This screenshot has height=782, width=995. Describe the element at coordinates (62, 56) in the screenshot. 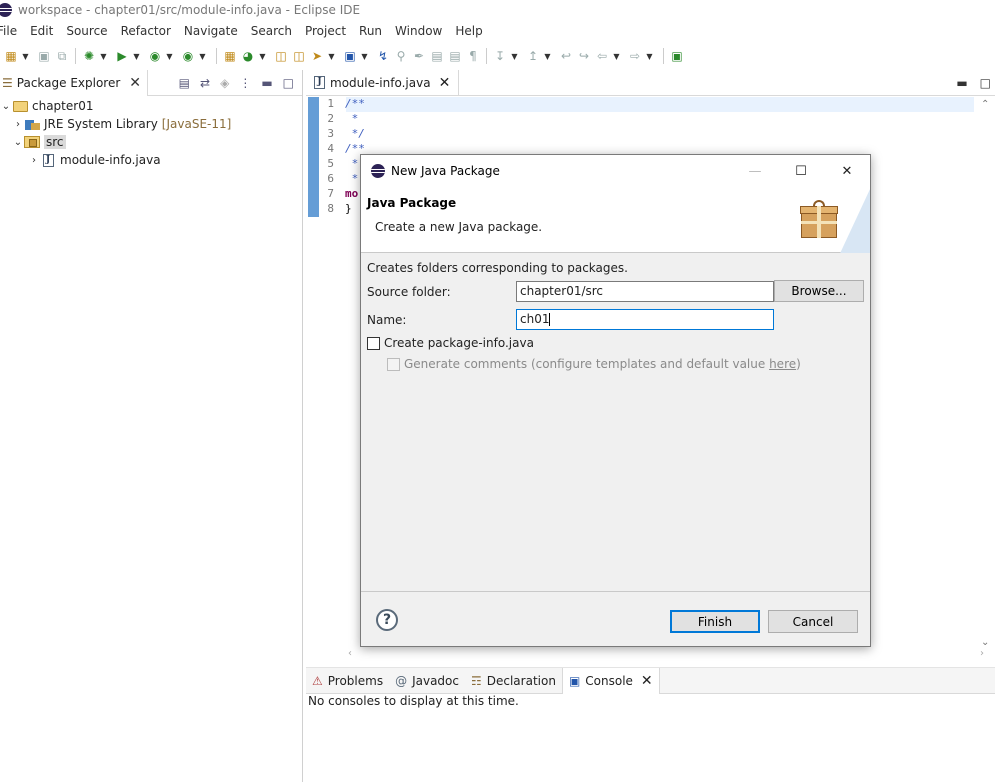

I see `save-all-icon: ⧉` at that location.